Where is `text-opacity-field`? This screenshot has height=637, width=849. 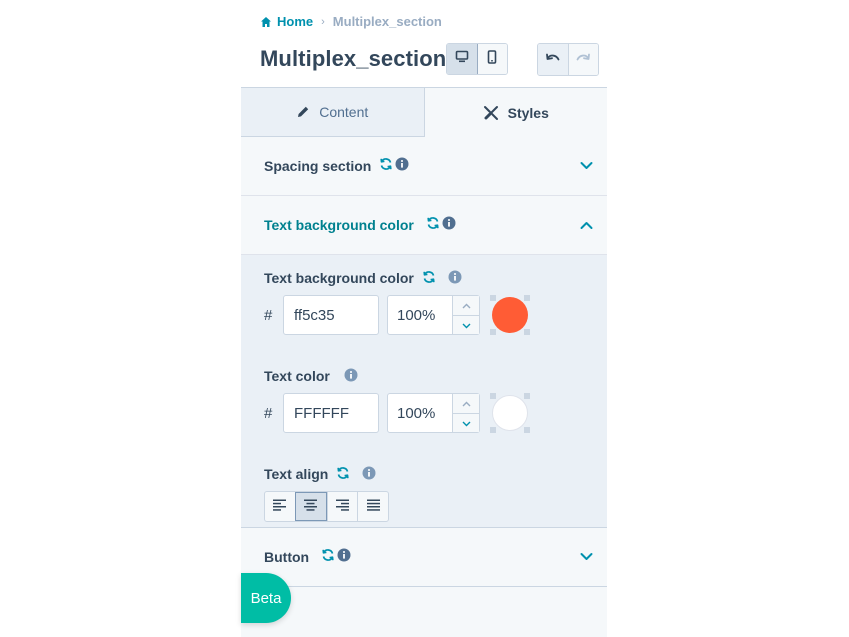
text-opacity-field is located at coordinates (433, 413).